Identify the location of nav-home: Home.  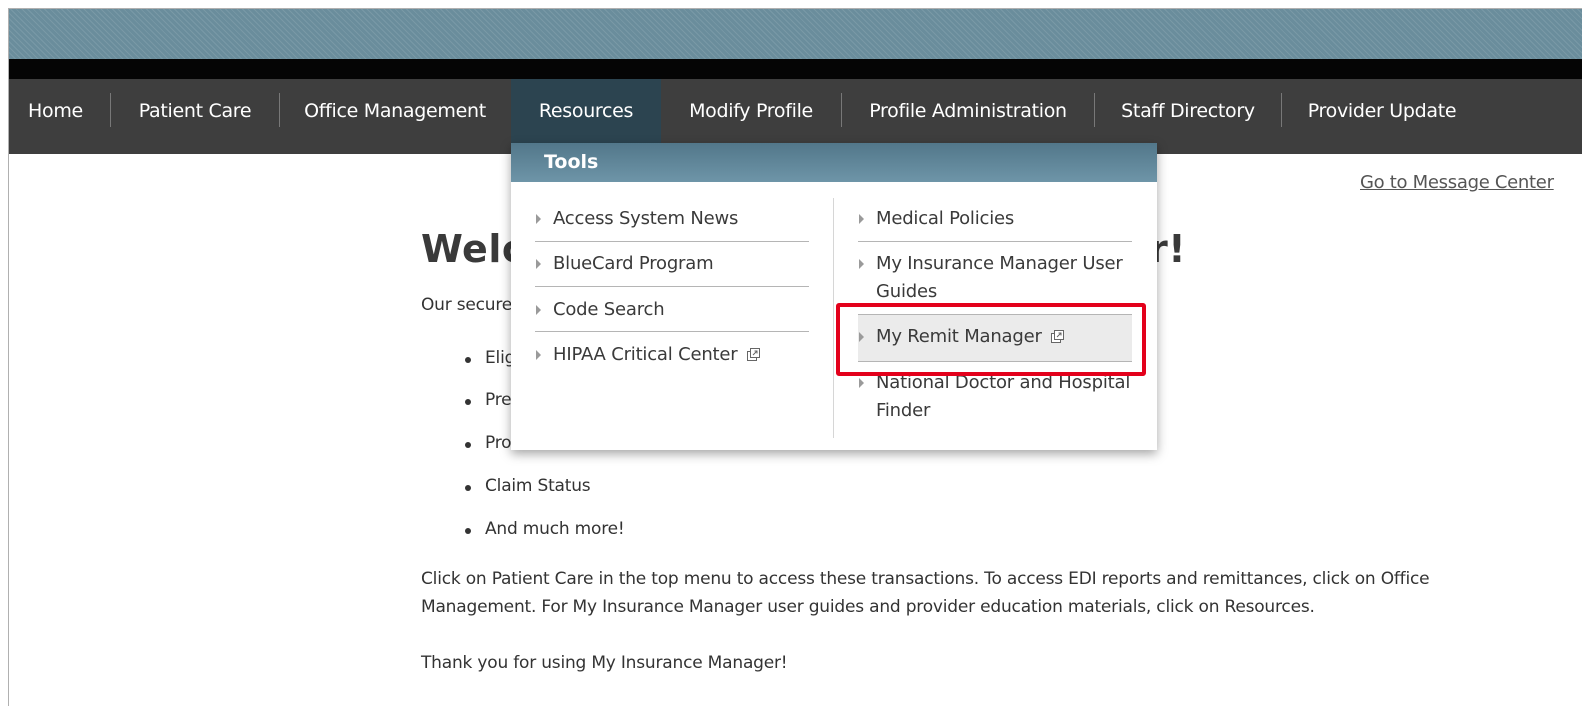
(55, 116).